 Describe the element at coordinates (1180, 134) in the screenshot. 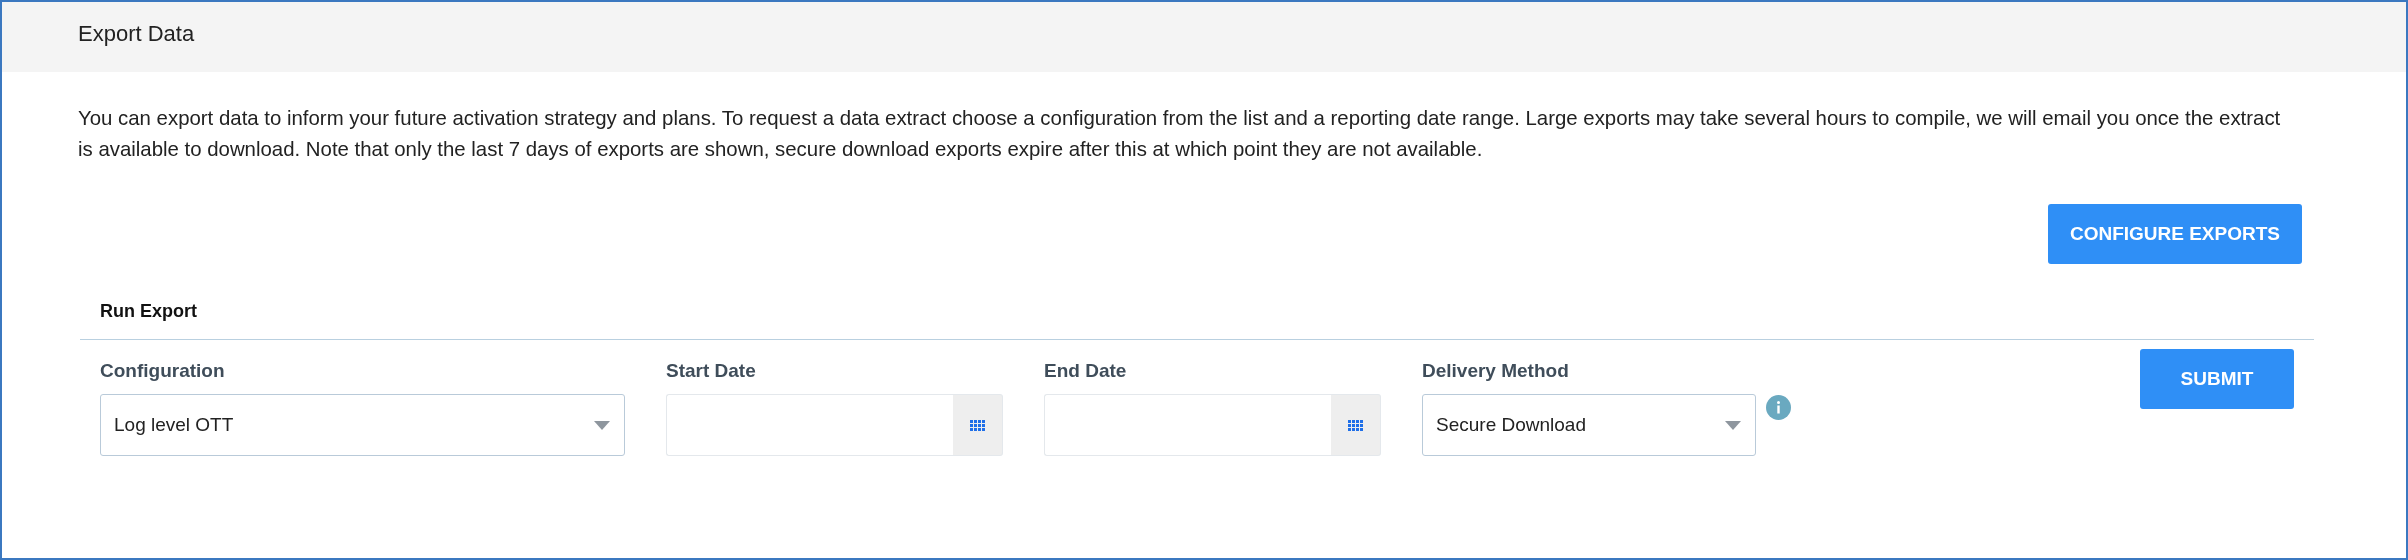

I see `description-text: You can export data to inform your future activation strategy and plans. To request a data extract choose a configuration from the list and a reporting date range. Large exports may take several hours to compile, we will email you once the extract is available to download. Note that only the last 7 days of exports are shown, secure download exports expire after this at which point they are not available.` at that location.